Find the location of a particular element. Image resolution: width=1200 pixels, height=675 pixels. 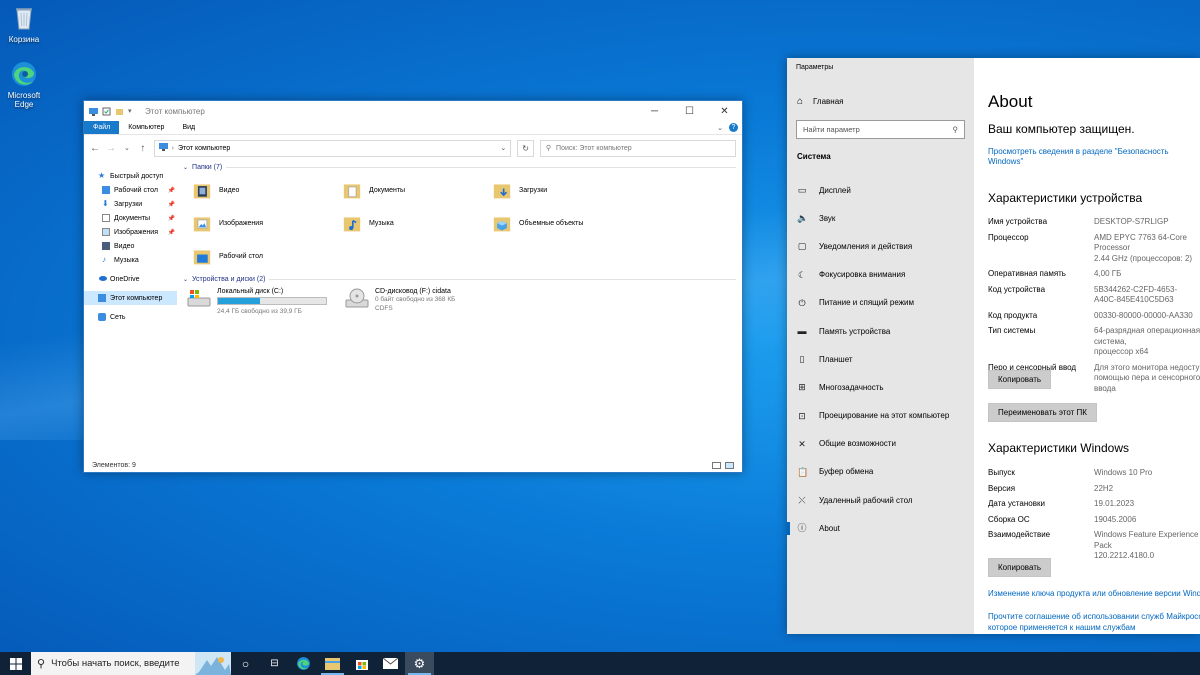

spec-row: Сборка ОС 19045.2006 is located at coordinates (1094, 520).